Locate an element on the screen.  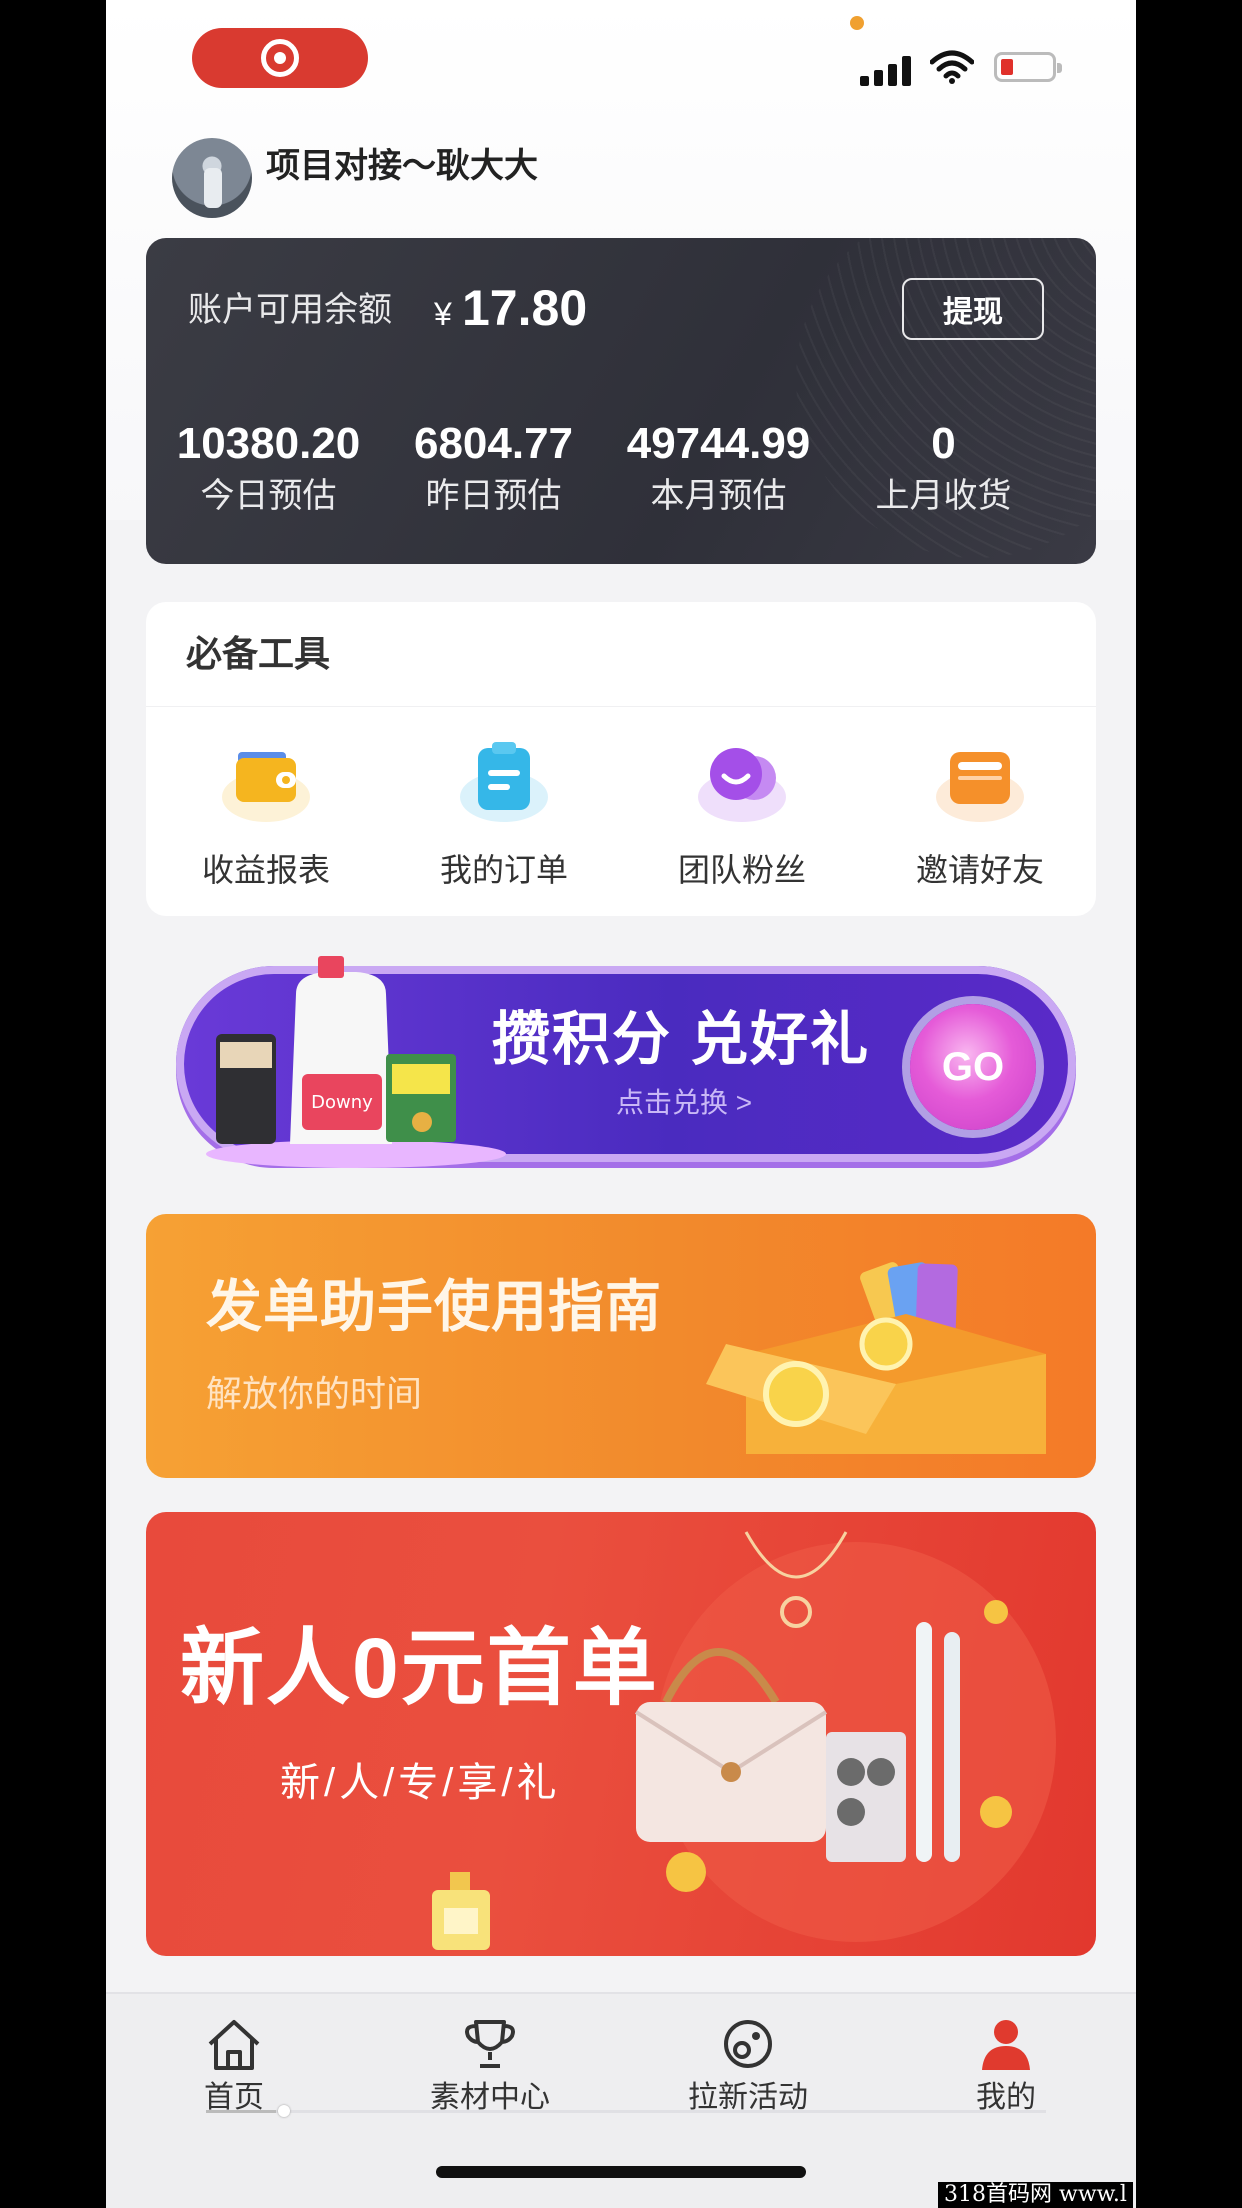
avatar is located at coordinates (212, 178).